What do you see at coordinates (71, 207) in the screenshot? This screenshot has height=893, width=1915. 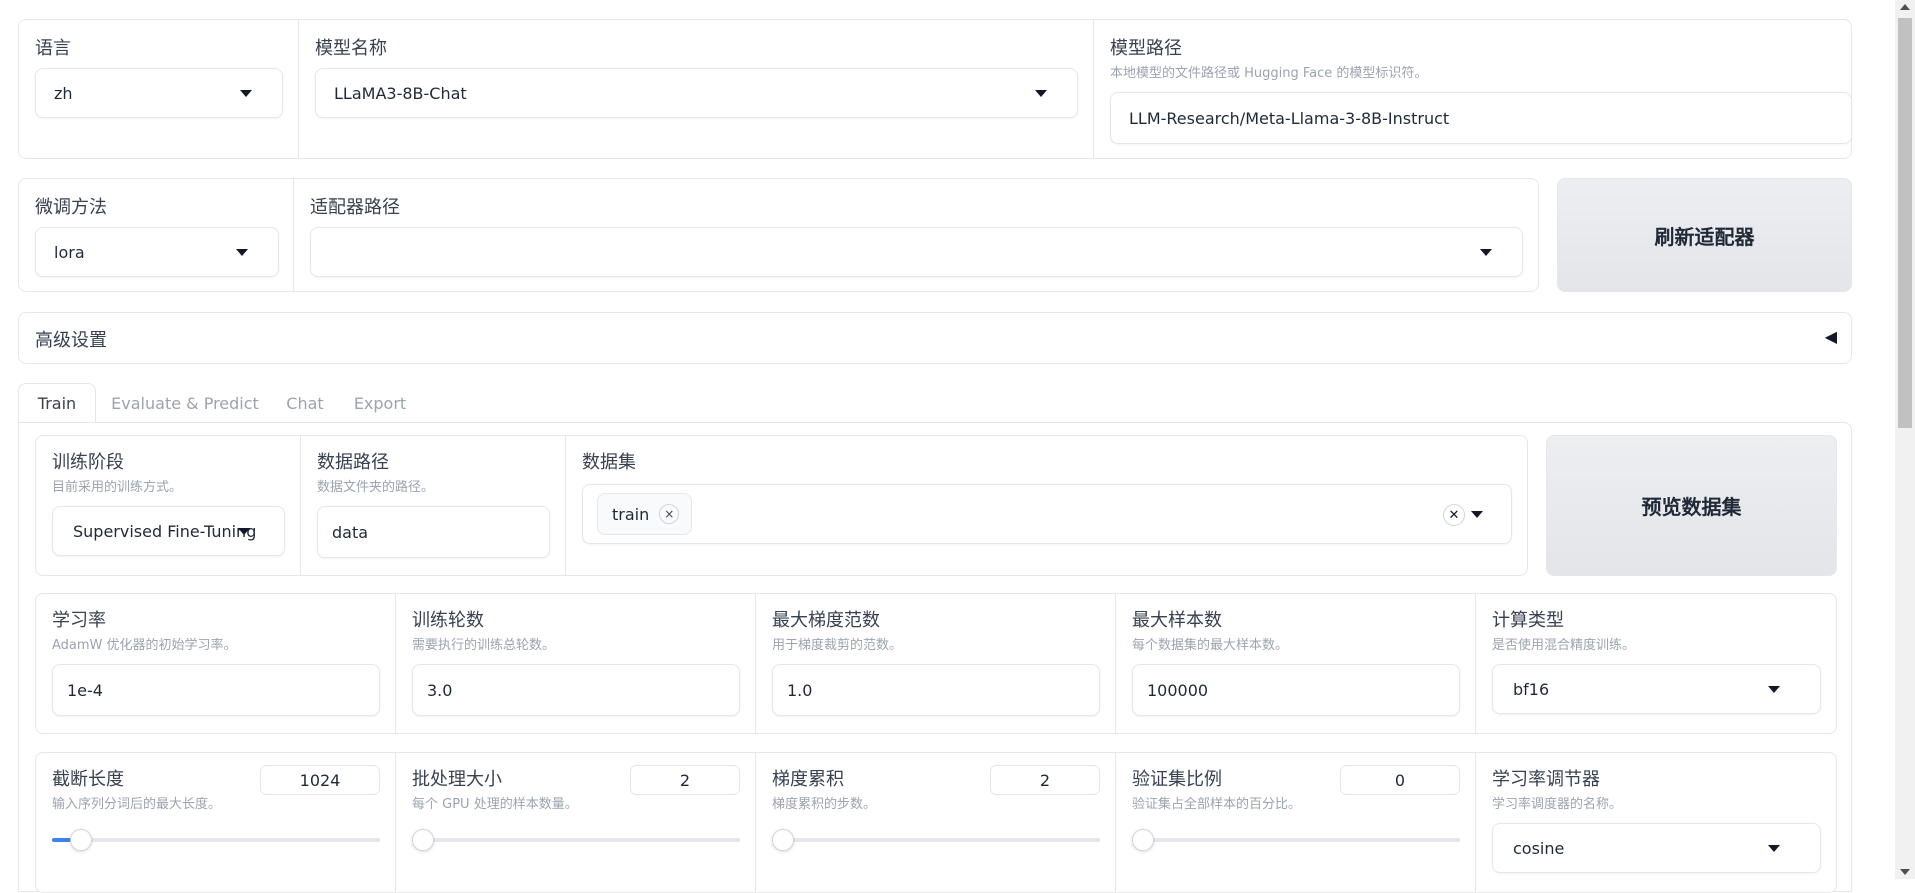 I see `finetune-method-label: 微调方法` at bounding box center [71, 207].